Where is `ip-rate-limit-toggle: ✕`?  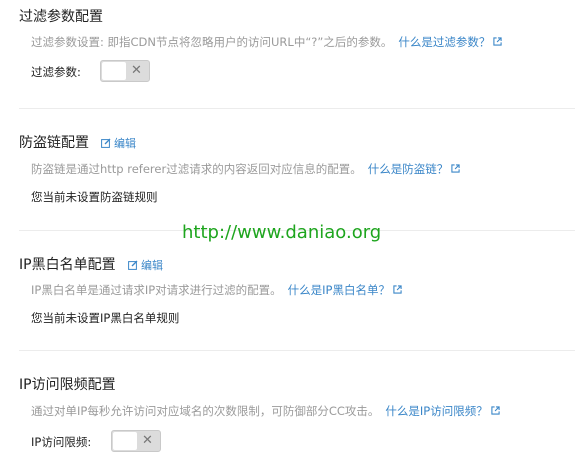
ip-rate-limit-toggle: ✕ is located at coordinates (136, 441).